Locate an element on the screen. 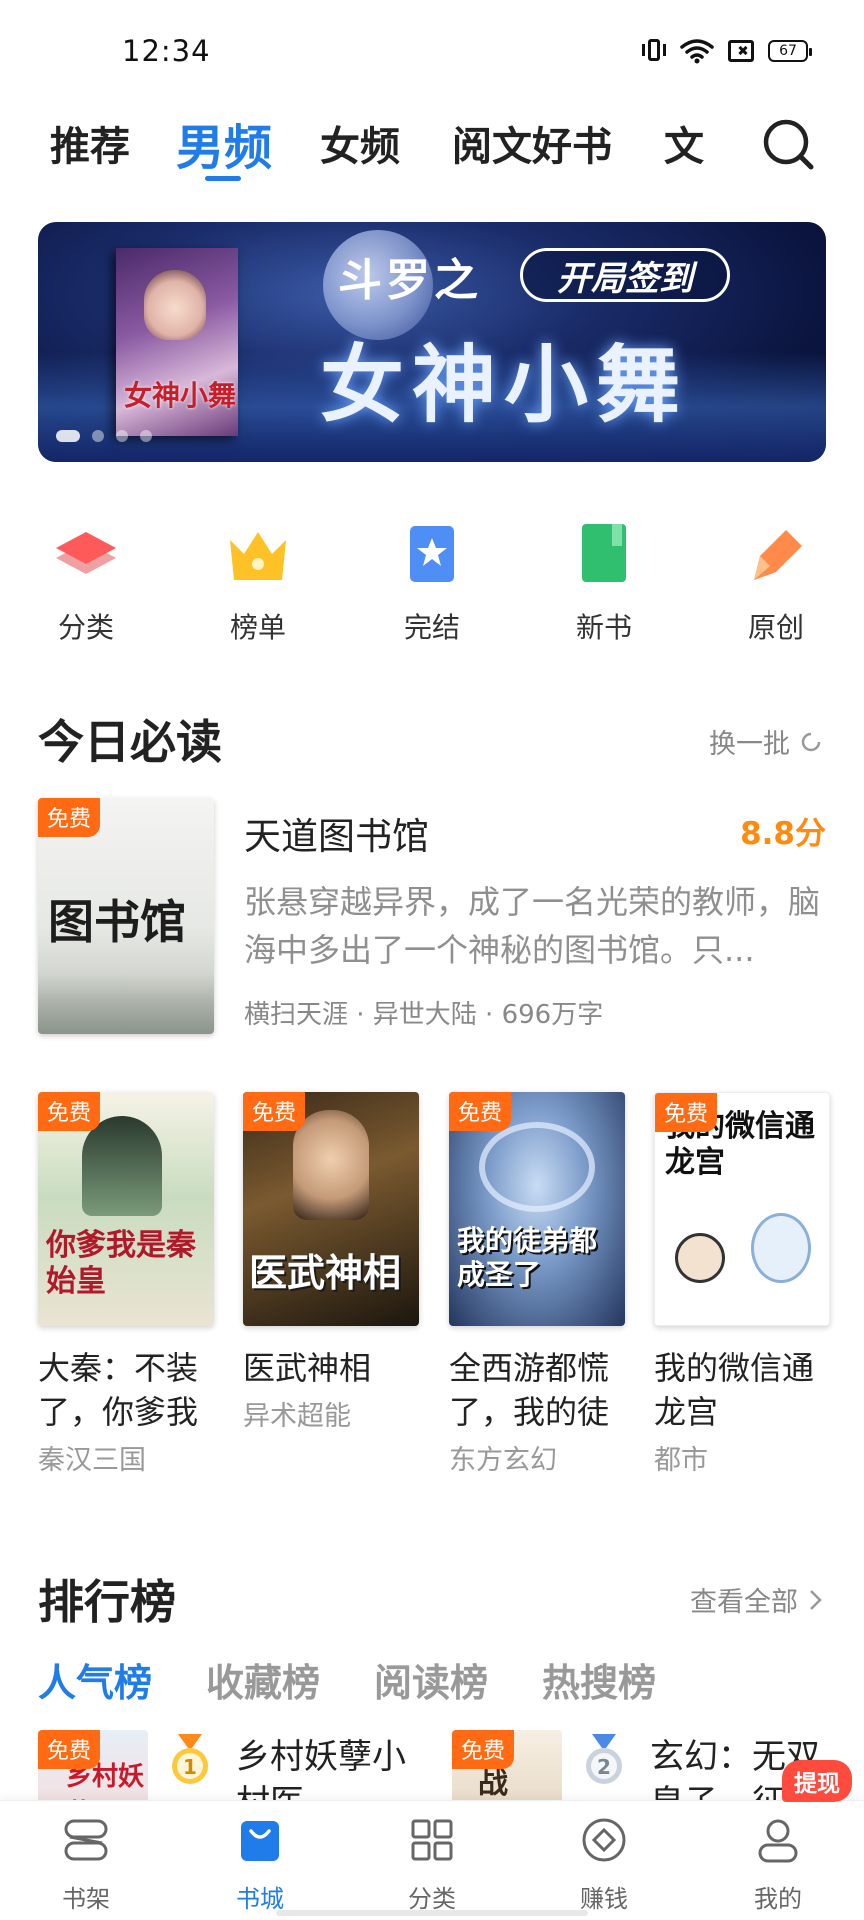 The width and height of the screenshot is (864, 1920). book-card: 我的微信通龙宫 免费 我的微信通龙宫 都市 is located at coordinates (742, 1284).